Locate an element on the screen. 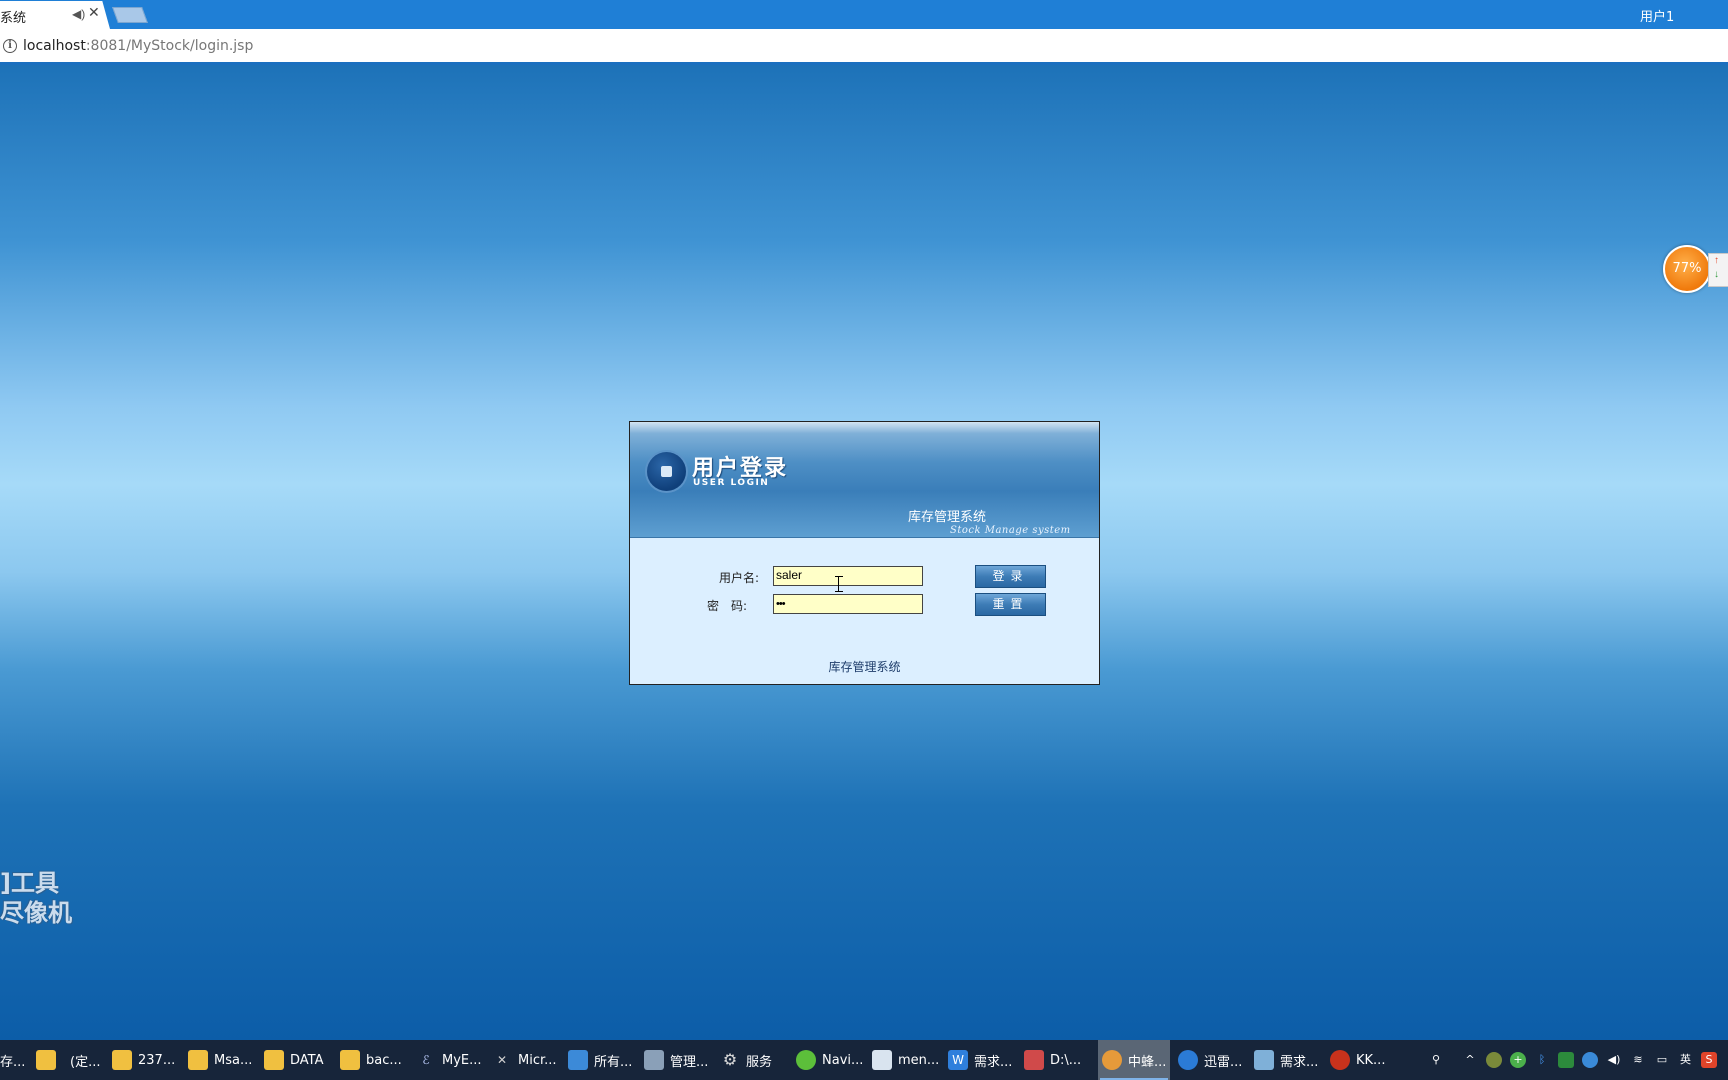  login-logo-icon is located at coordinates (666, 471).